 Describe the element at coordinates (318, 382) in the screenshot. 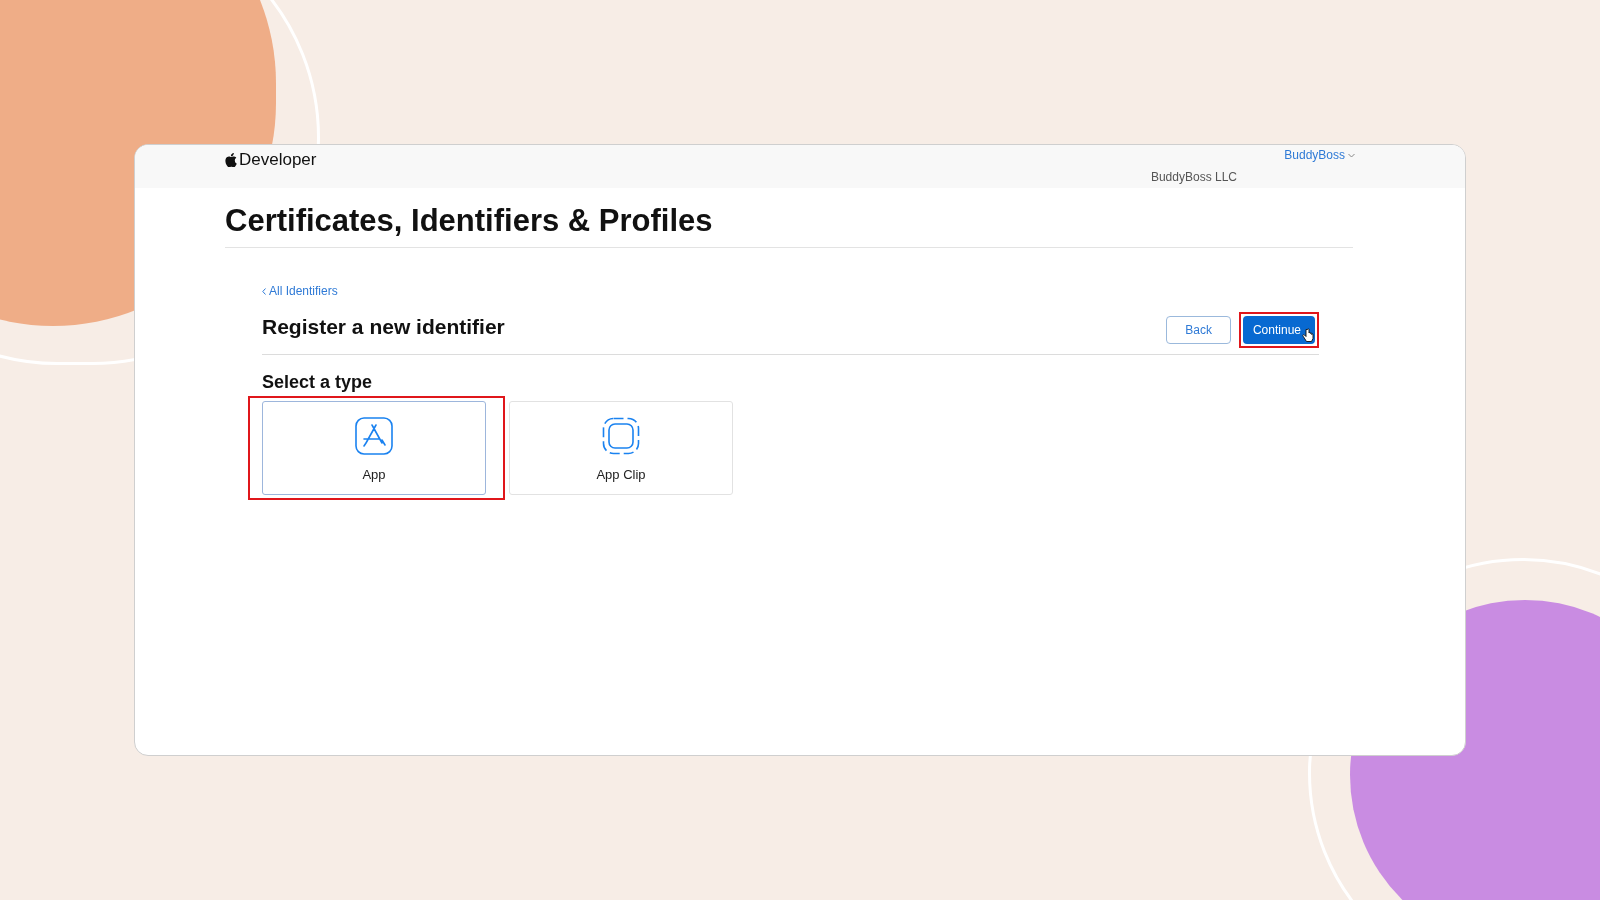

I see `select-type-label: Select a type` at that location.